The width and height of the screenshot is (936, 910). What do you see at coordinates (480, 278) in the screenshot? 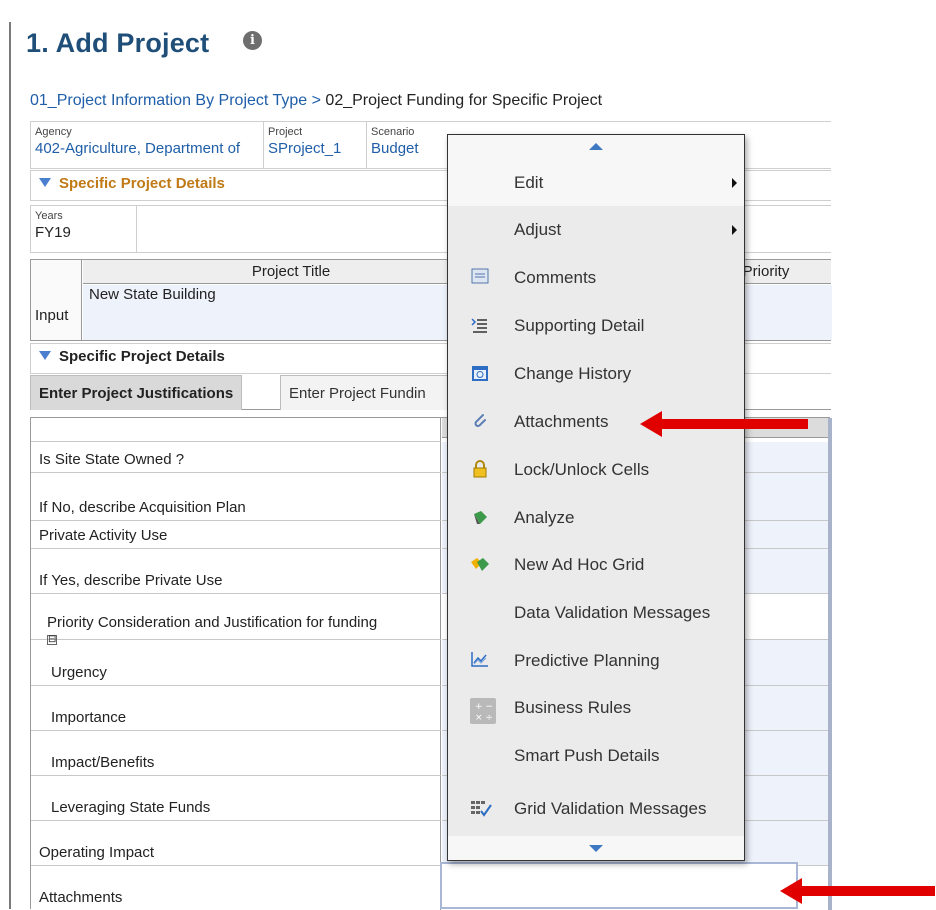
I see `comments-icon` at bounding box center [480, 278].